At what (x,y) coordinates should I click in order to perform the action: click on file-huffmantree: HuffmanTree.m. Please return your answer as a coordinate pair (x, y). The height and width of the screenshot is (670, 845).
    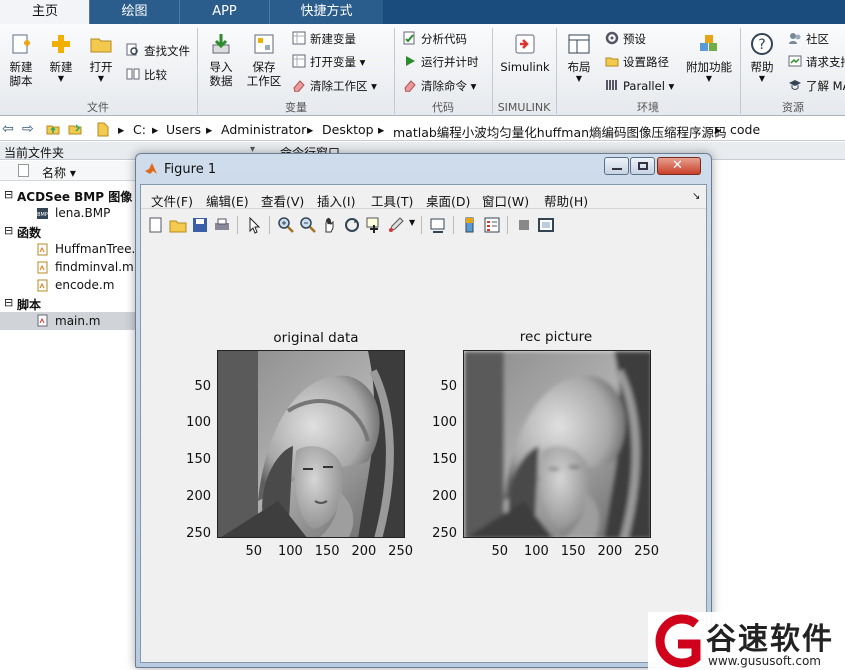
    Looking at the image, I should click on (101, 249).